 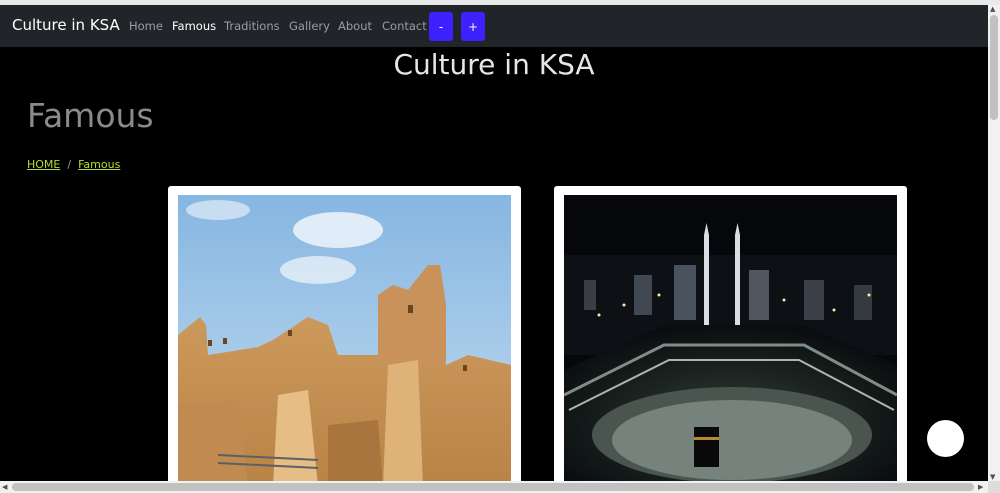 What do you see at coordinates (99, 164) in the screenshot?
I see `breadcrumb-current-link: Famous` at bounding box center [99, 164].